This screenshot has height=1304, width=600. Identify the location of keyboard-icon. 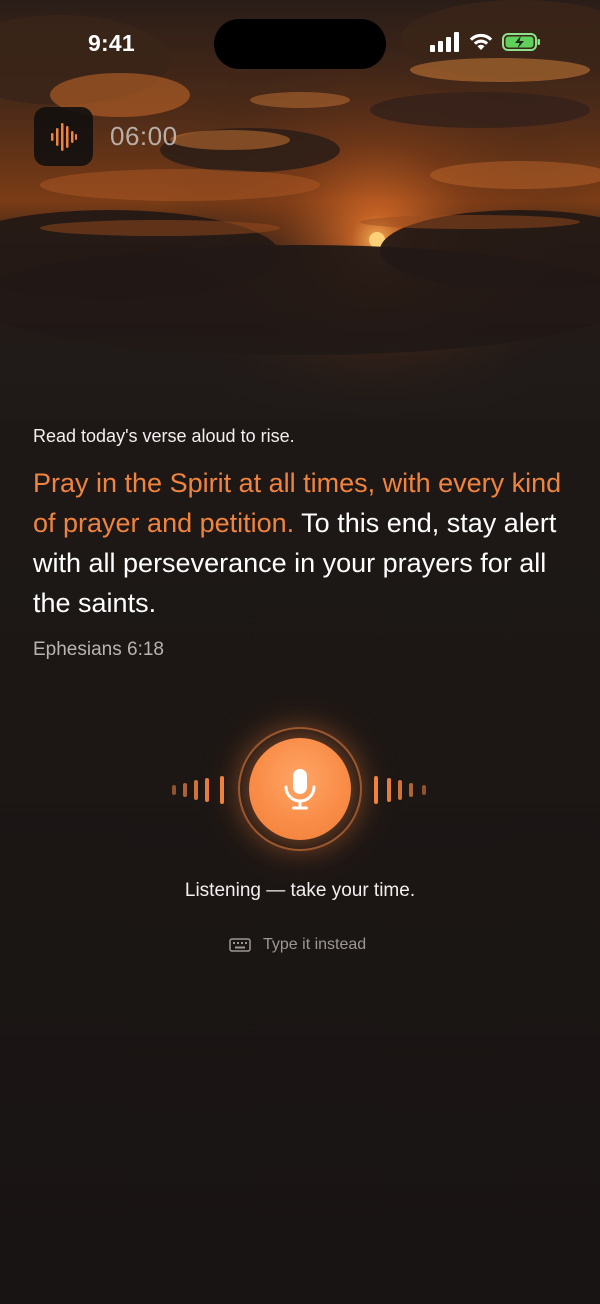
(240, 945).